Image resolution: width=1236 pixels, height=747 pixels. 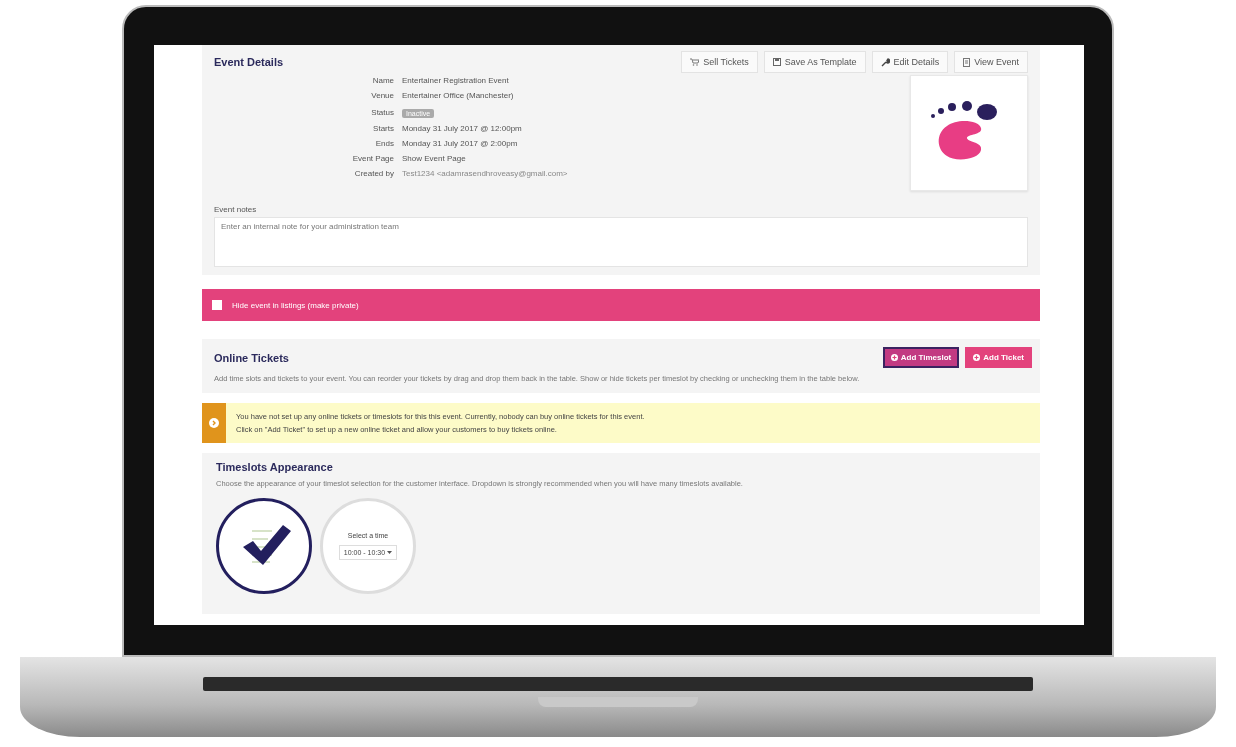 What do you see at coordinates (382, 96) in the screenshot?
I see `field-label: Venue` at bounding box center [382, 96].